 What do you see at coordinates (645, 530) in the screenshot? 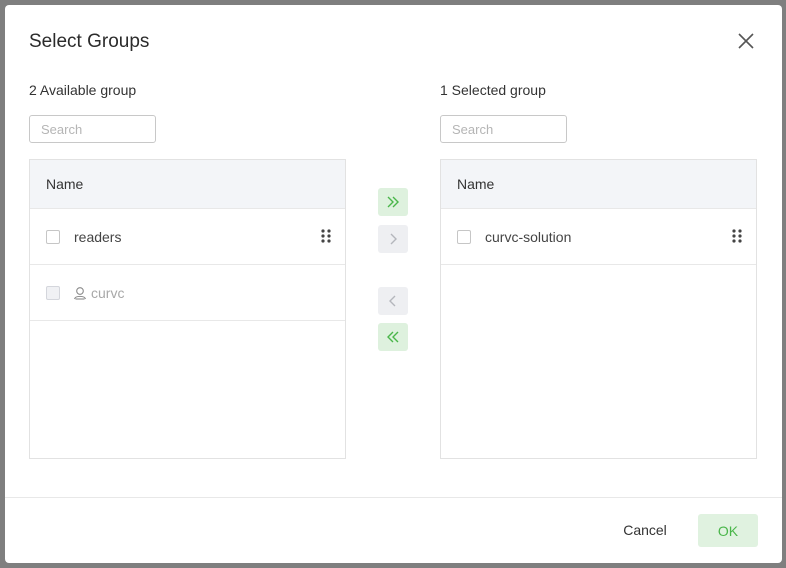
I see `cancel-button: Cancel` at bounding box center [645, 530].